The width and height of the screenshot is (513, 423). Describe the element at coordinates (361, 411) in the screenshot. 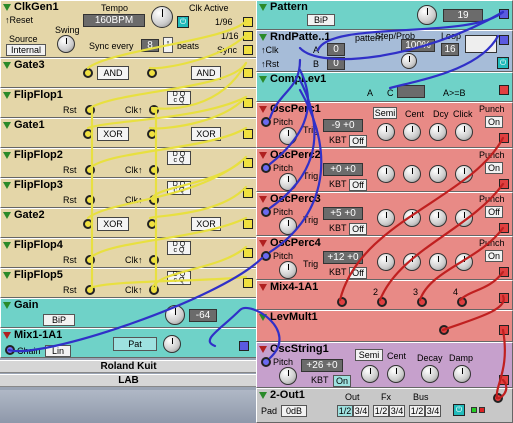

I see `out-34-button: 3/4` at that location.